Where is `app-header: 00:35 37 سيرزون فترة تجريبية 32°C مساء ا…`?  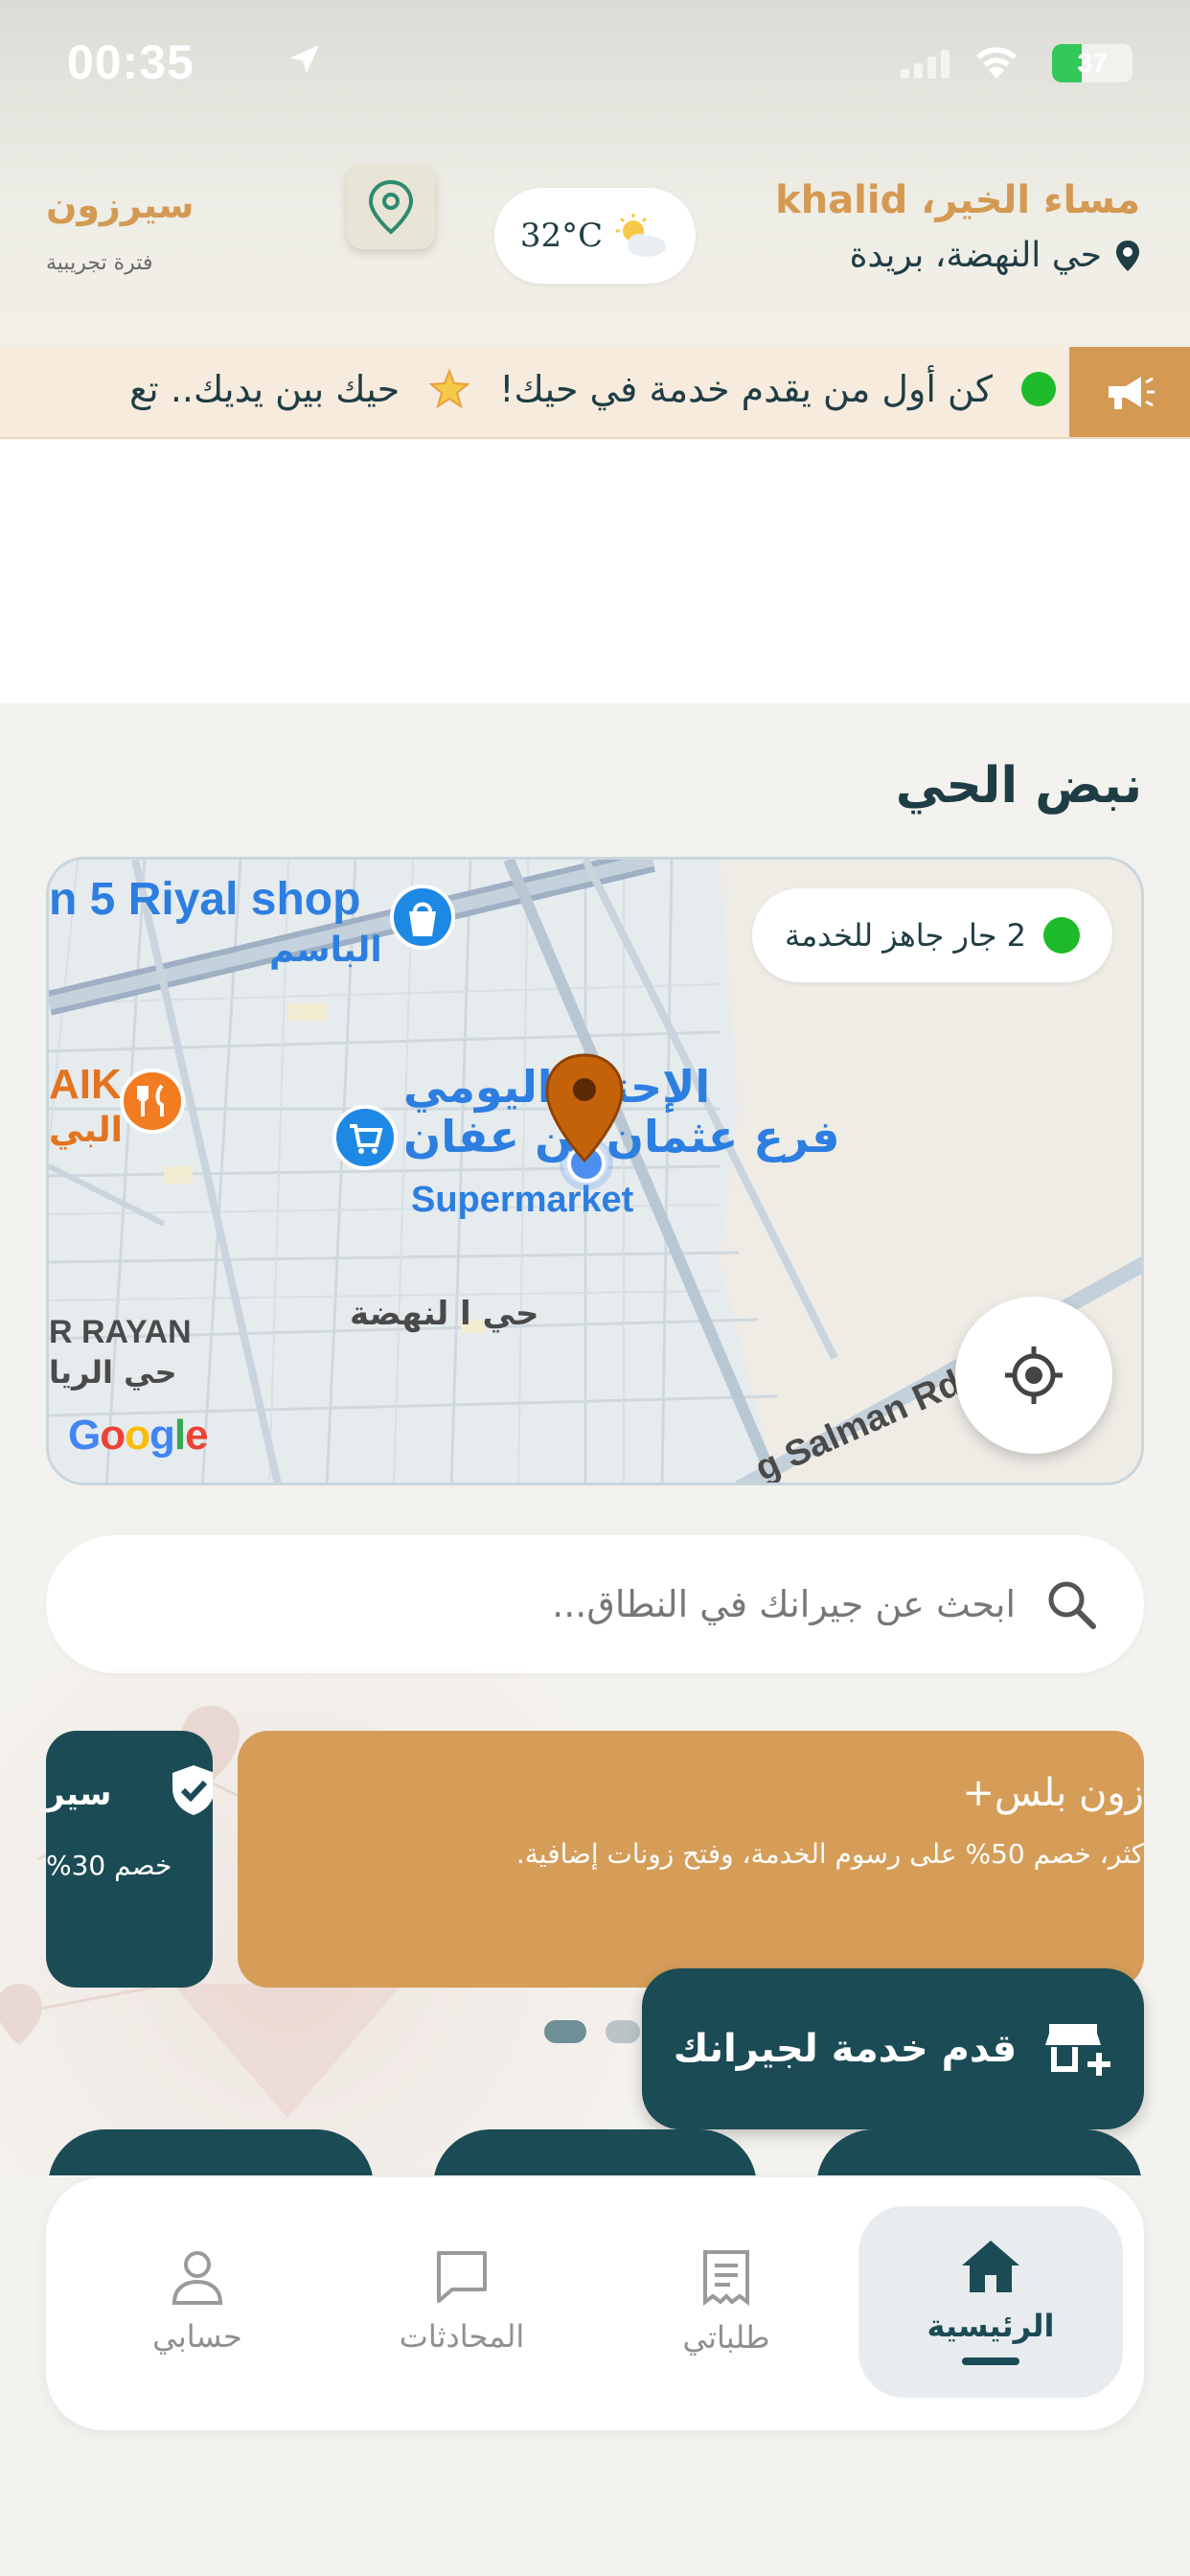 app-header: 00:35 37 سيرزون فترة تجريبية 32°C مساء ا… is located at coordinates (595, 173).